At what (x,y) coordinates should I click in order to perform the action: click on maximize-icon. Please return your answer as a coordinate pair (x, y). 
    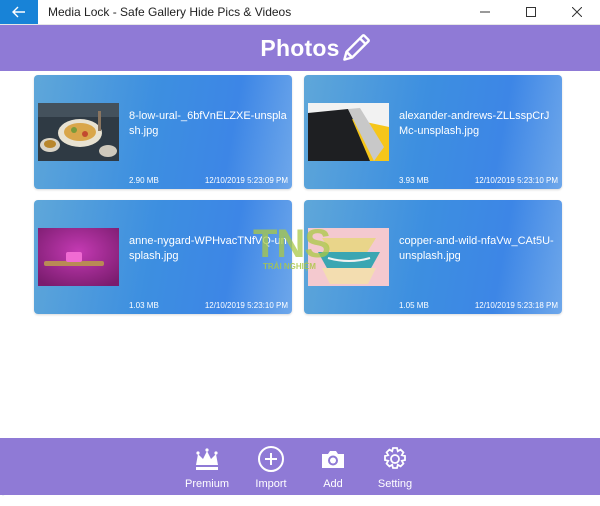
    Looking at the image, I should click on (531, 12).